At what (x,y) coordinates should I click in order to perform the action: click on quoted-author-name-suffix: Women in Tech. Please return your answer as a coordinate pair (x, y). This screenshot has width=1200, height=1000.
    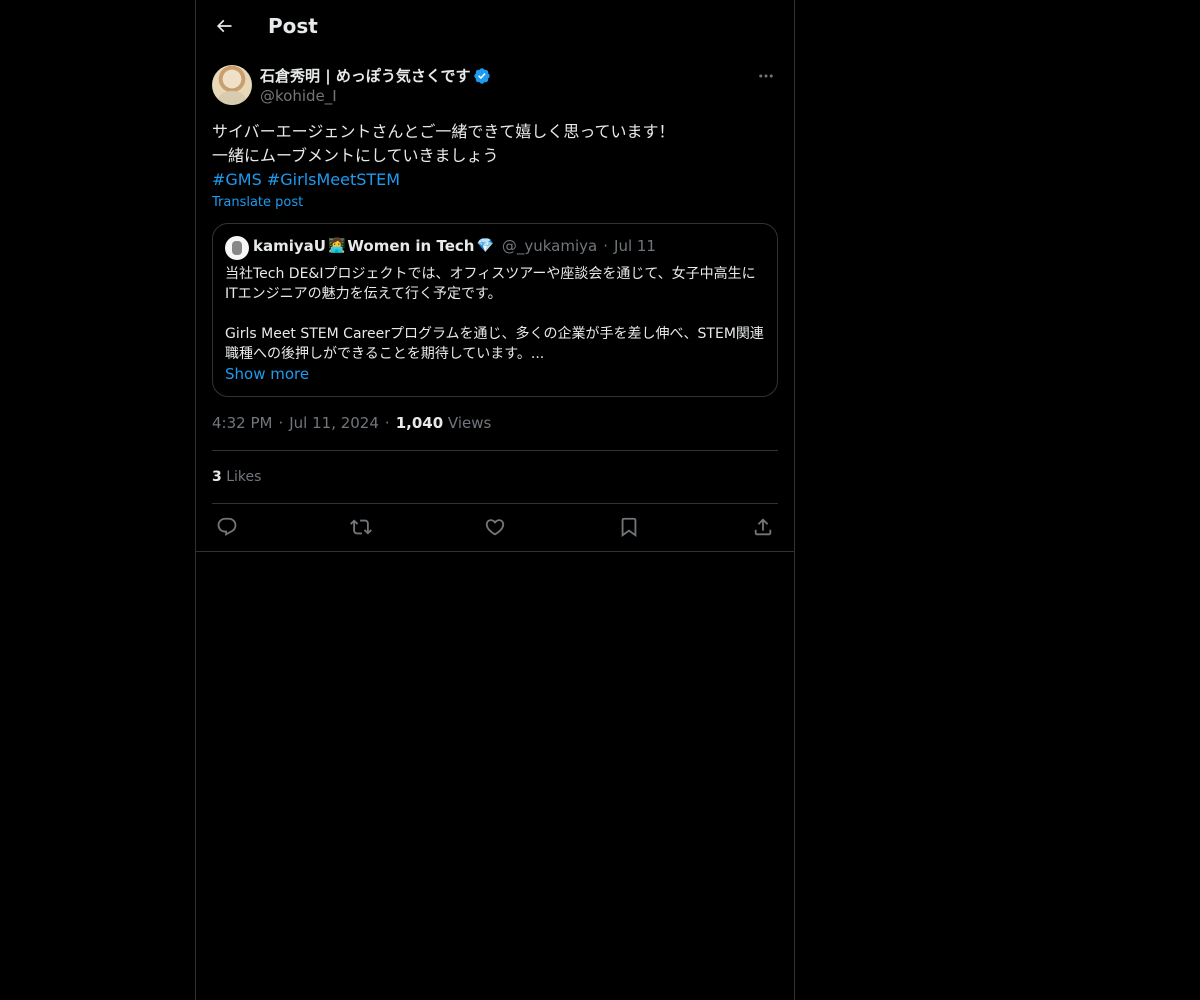
    Looking at the image, I should click on (410, 246).